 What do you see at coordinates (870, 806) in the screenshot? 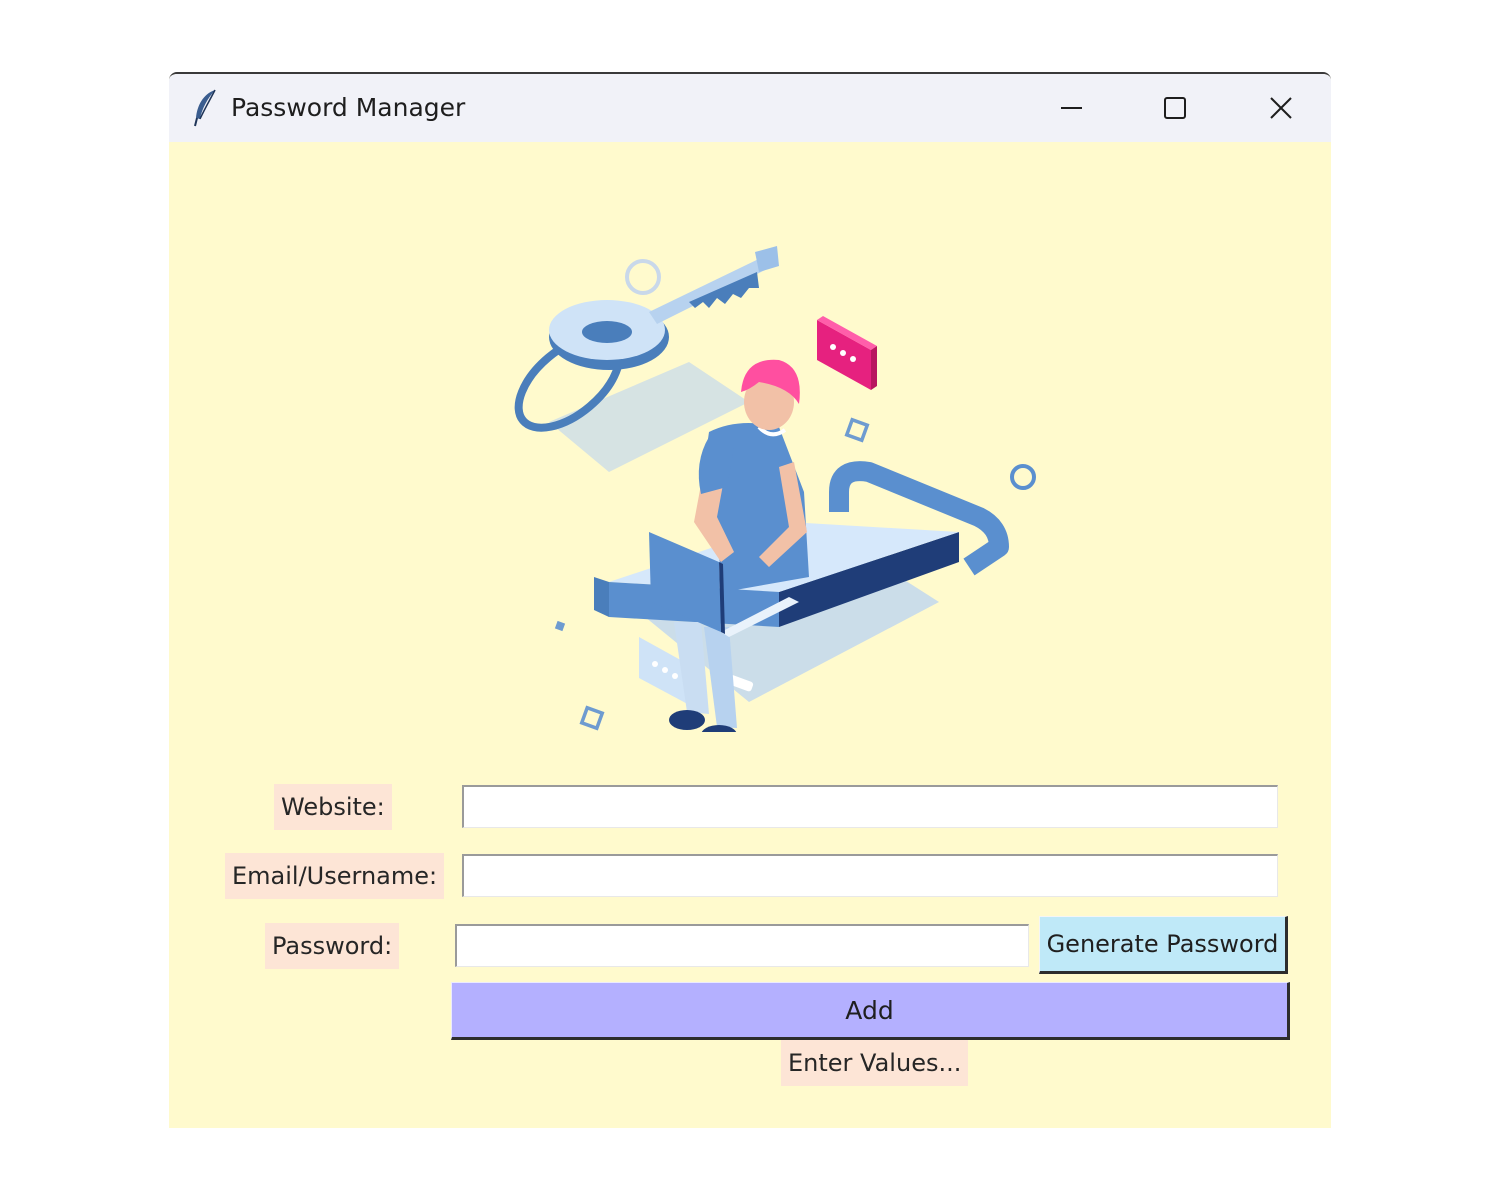
I see `website-input` at bounding box center [870, 806].